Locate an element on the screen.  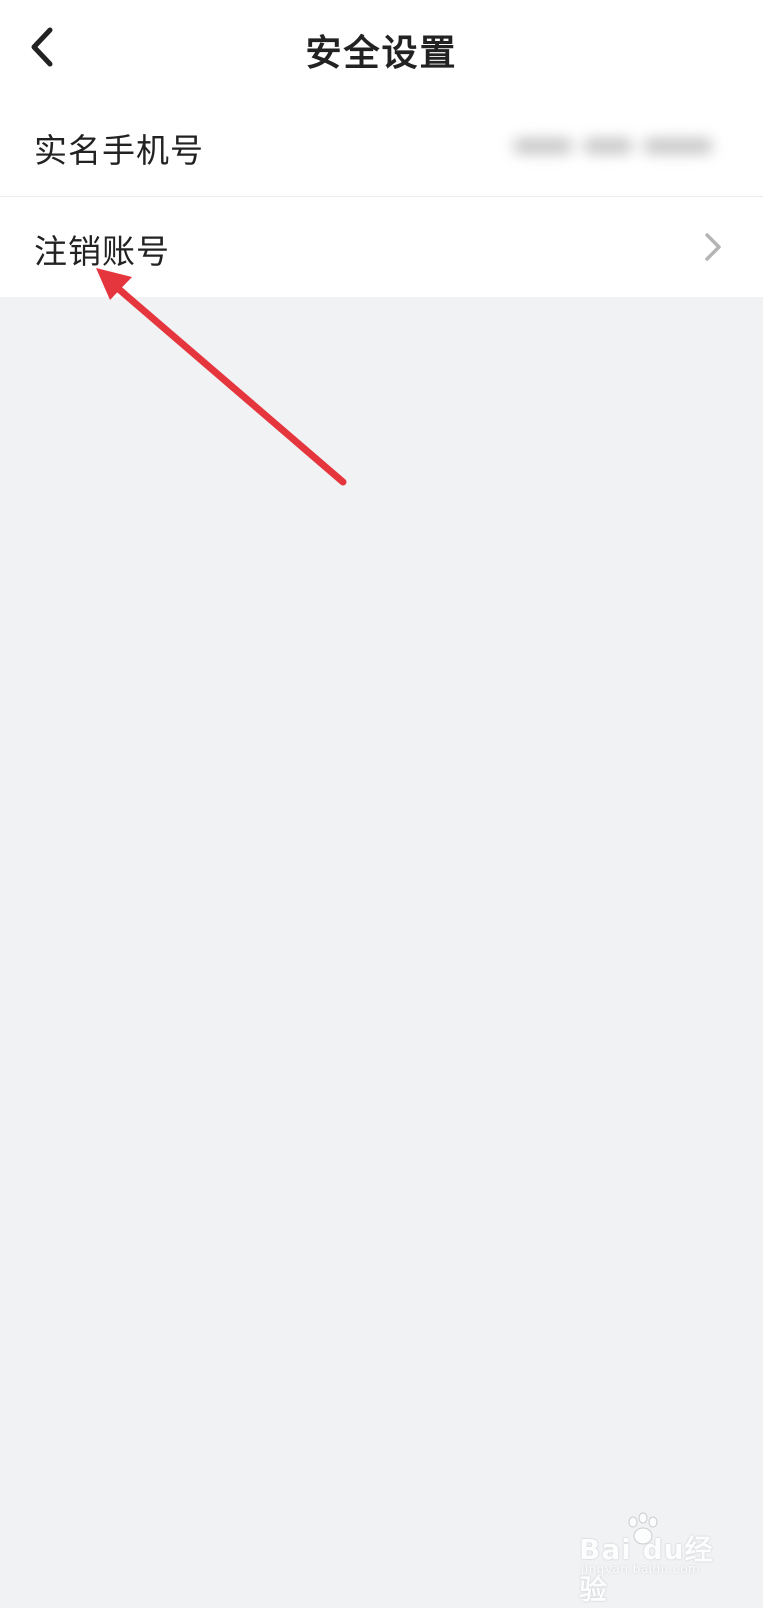
page-title: 安全设置 is located at coordinates (381, 53).